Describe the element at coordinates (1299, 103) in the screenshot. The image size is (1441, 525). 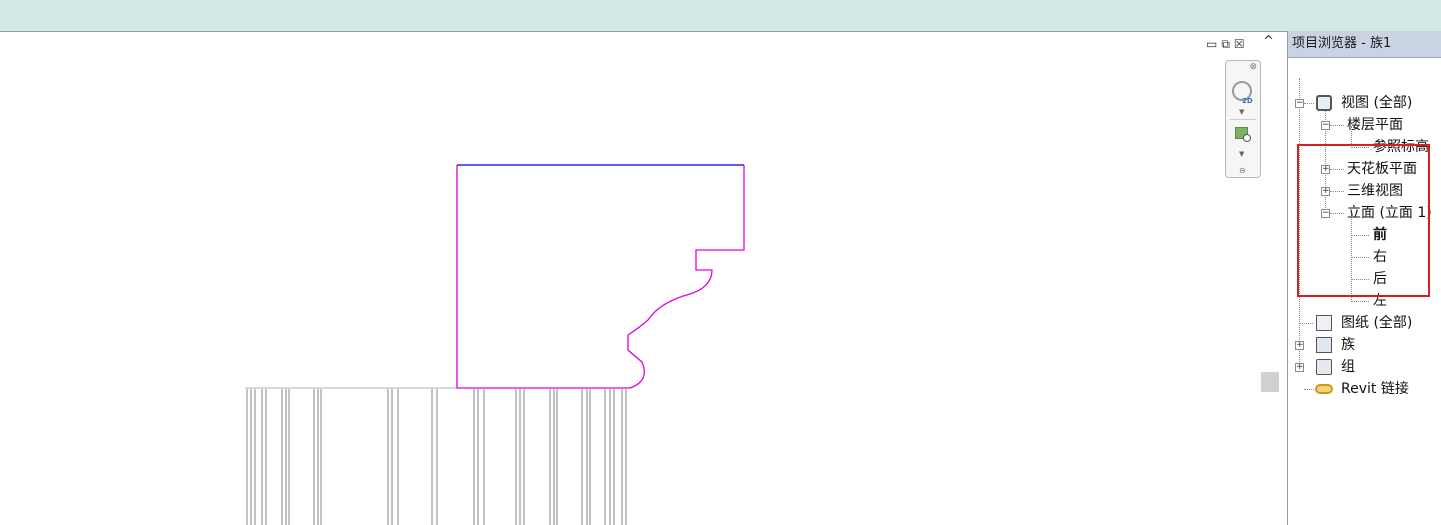
I see `collapse-toggle-views: −` at that location.